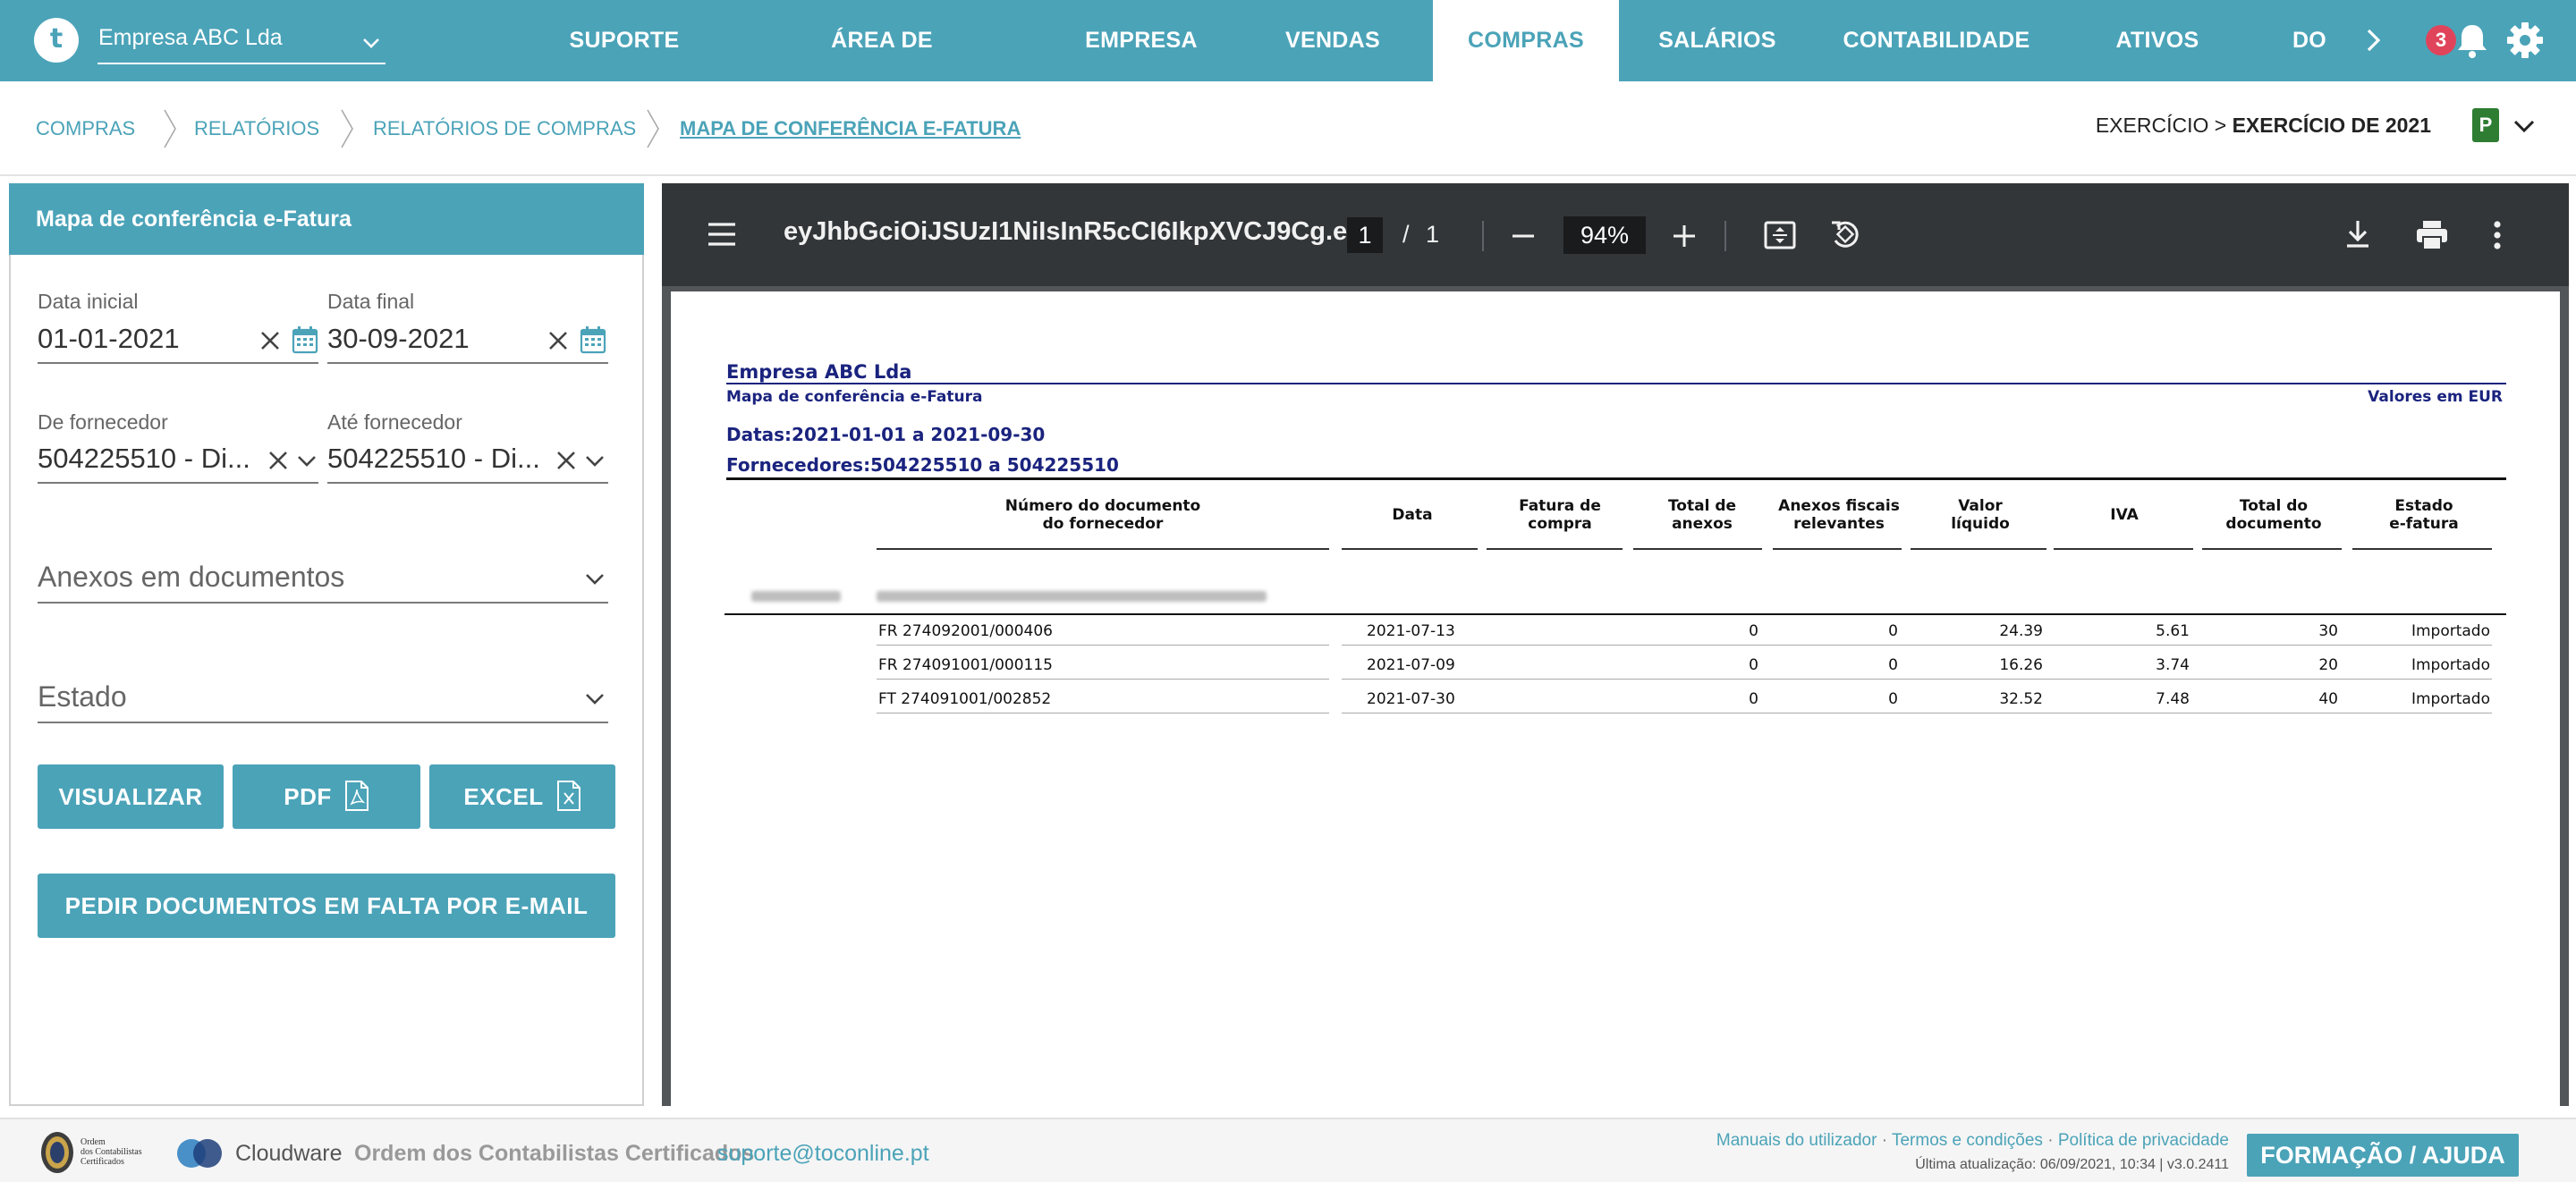 The image size is (2576, 1182). I want to click on request-missing-documents-button: PEDIR DOCUMENTOS EM FALTA POR E-MAIL, so click(326, 906).